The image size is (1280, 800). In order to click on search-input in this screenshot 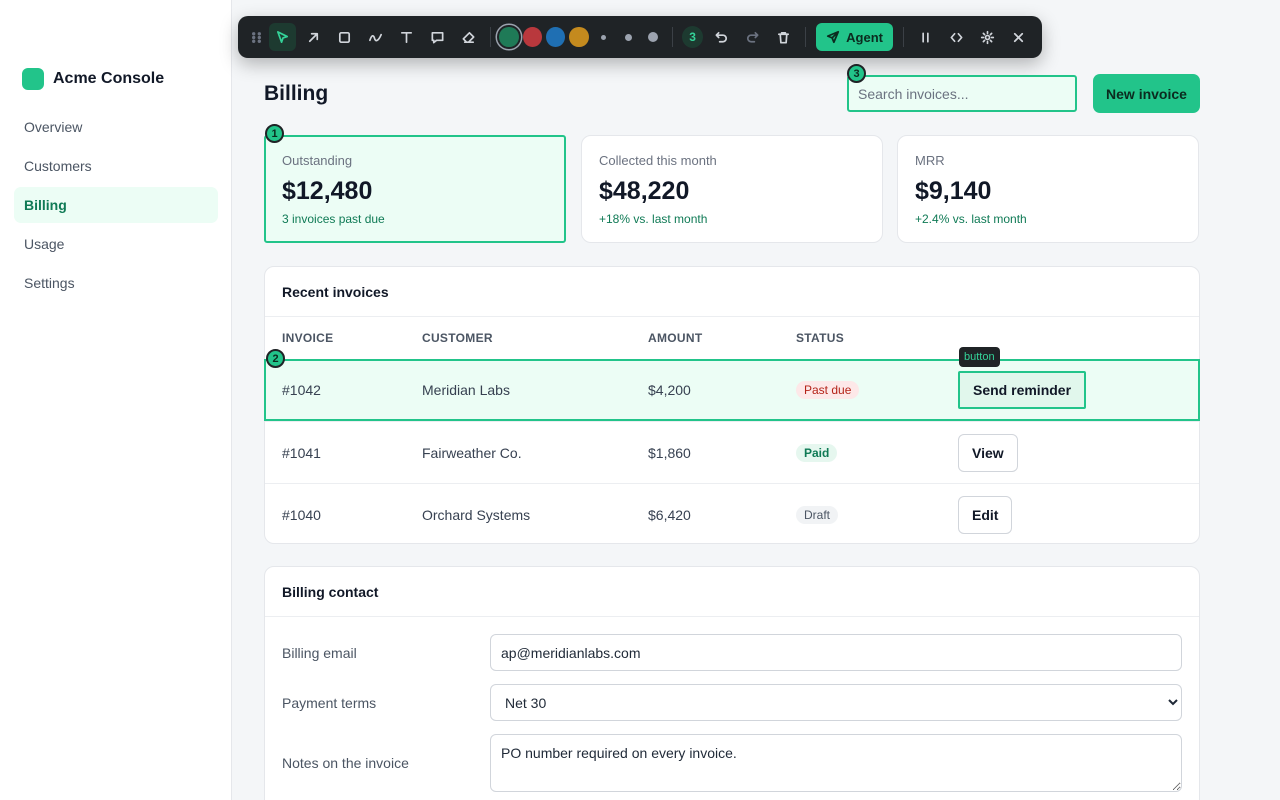, I will do `click(962, 93)`.